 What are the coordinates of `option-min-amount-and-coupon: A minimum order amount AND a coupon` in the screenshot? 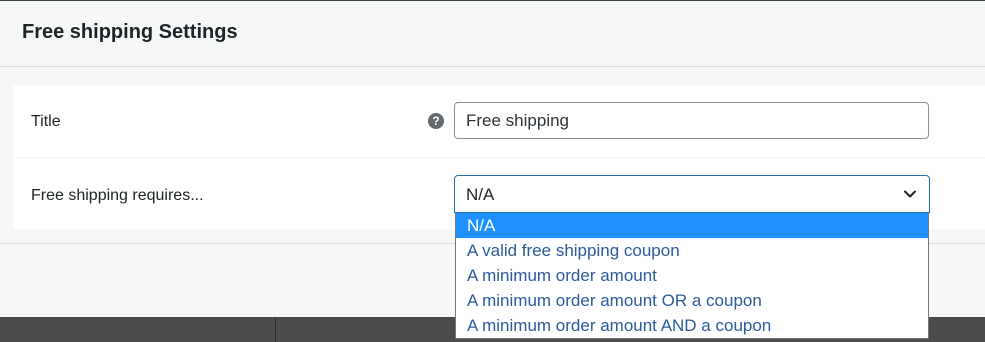 It's located at (692, 325).